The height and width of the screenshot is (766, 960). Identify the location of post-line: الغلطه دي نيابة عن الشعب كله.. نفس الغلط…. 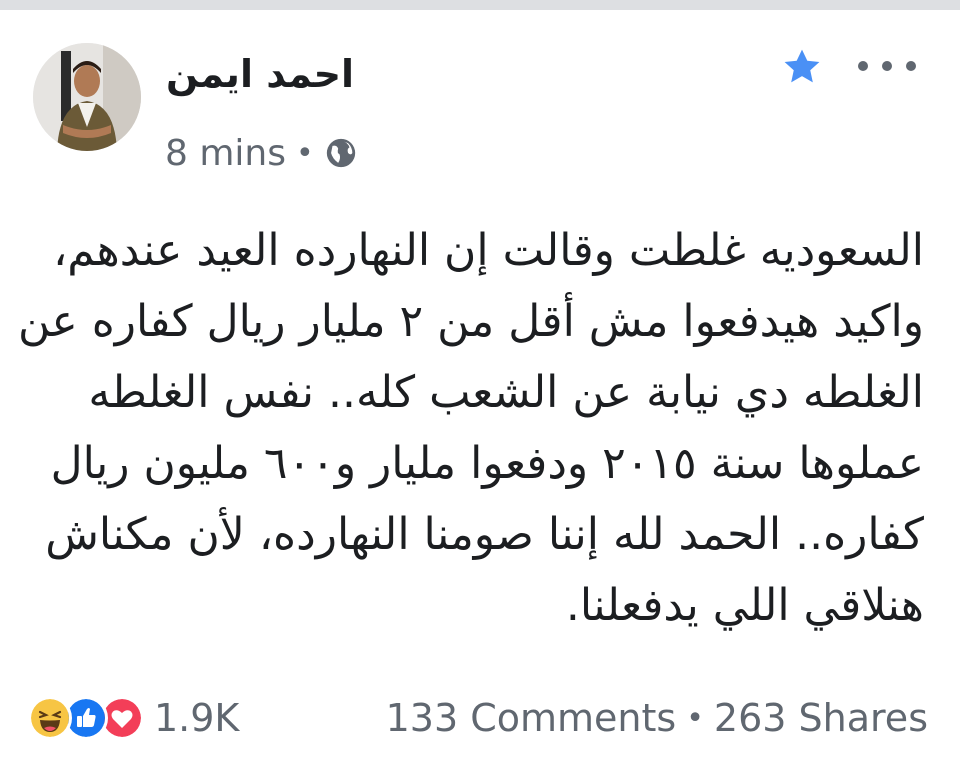
(506, 392).